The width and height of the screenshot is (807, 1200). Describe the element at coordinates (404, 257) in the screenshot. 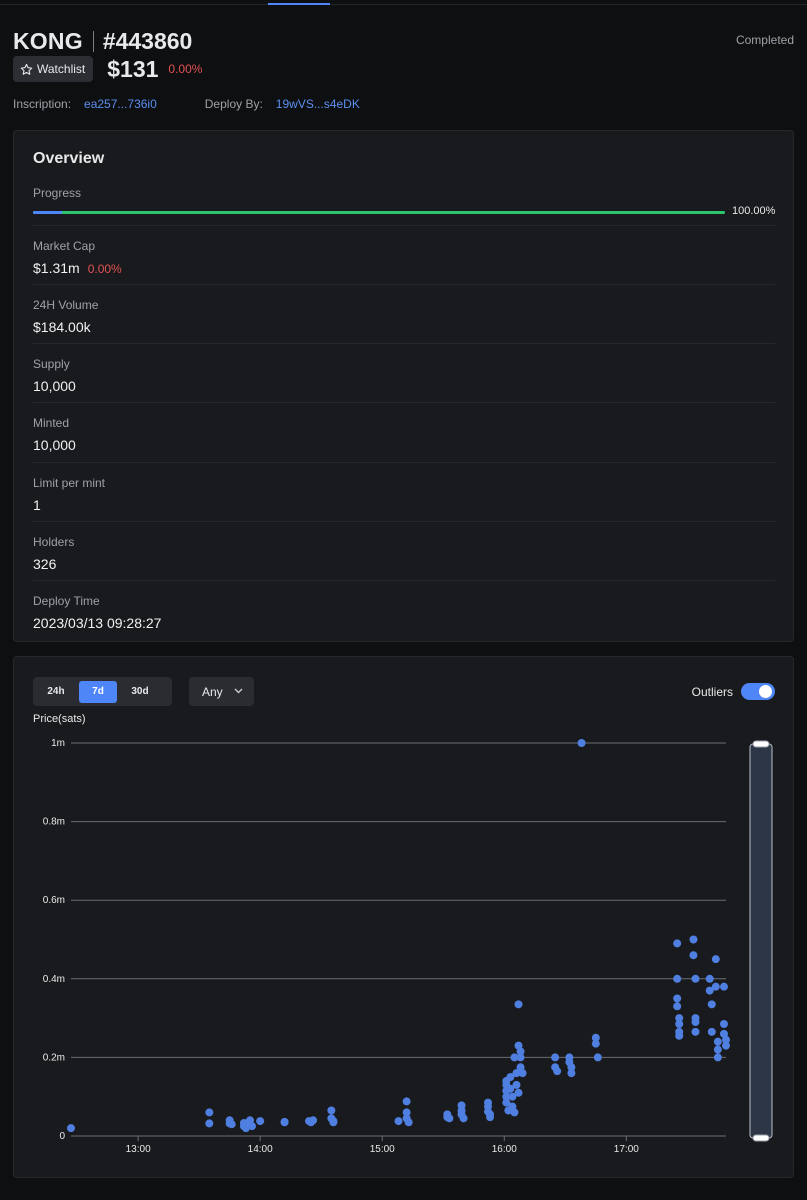

I see `market-cap-row: Market Cap $1.31m 0.00%` at that location.